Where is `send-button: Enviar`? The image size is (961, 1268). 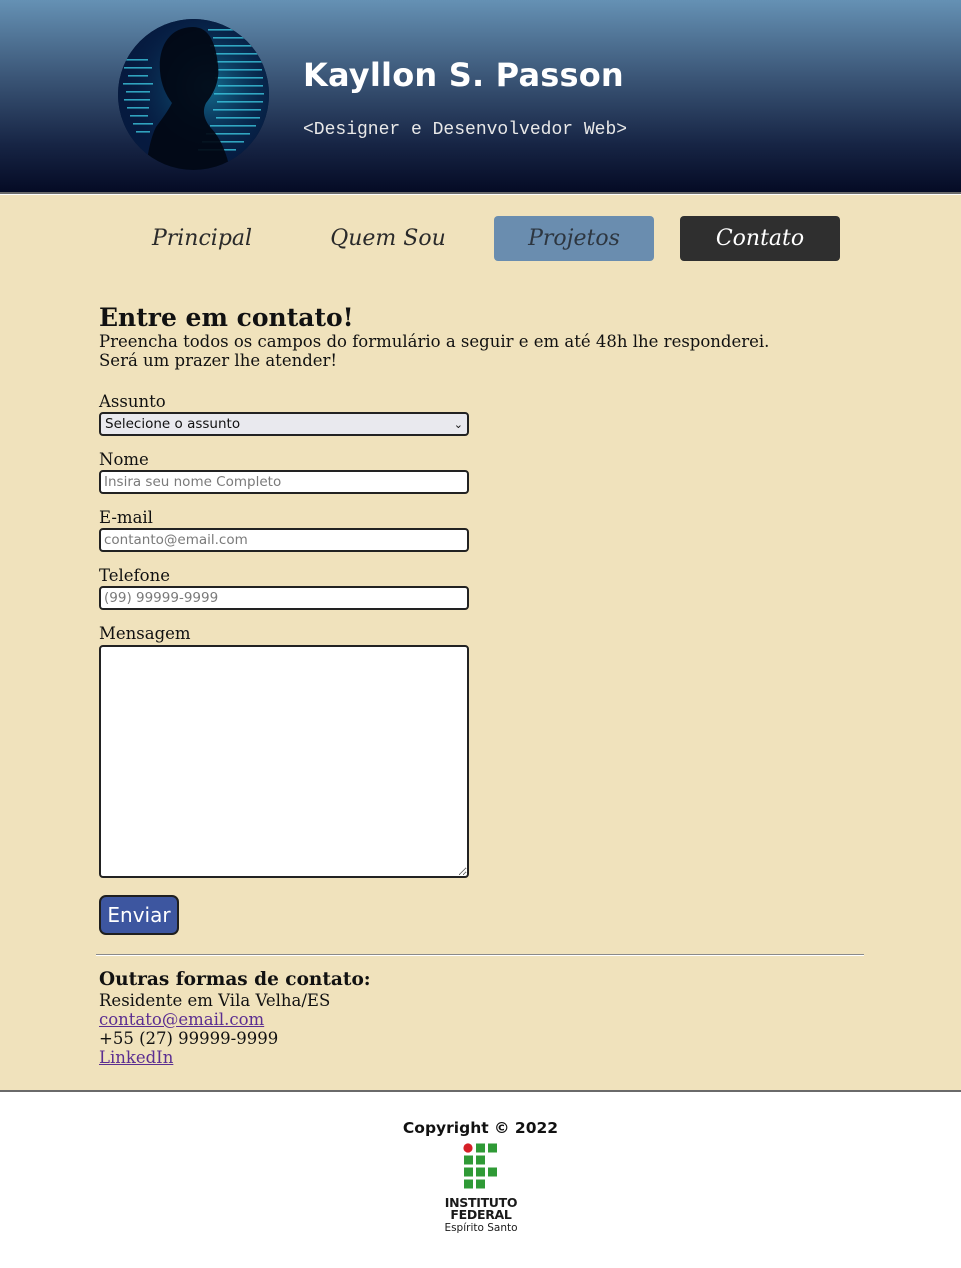 send-button: Enviar is located at coordinates (139, 915).